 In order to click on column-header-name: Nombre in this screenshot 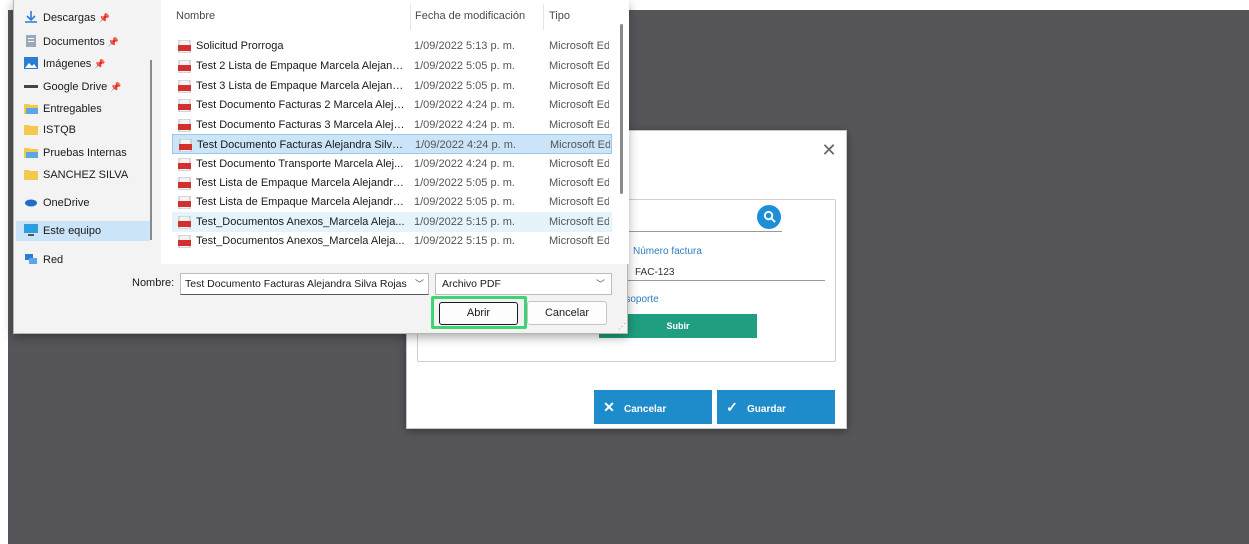, I will do `click(195, 16)`.